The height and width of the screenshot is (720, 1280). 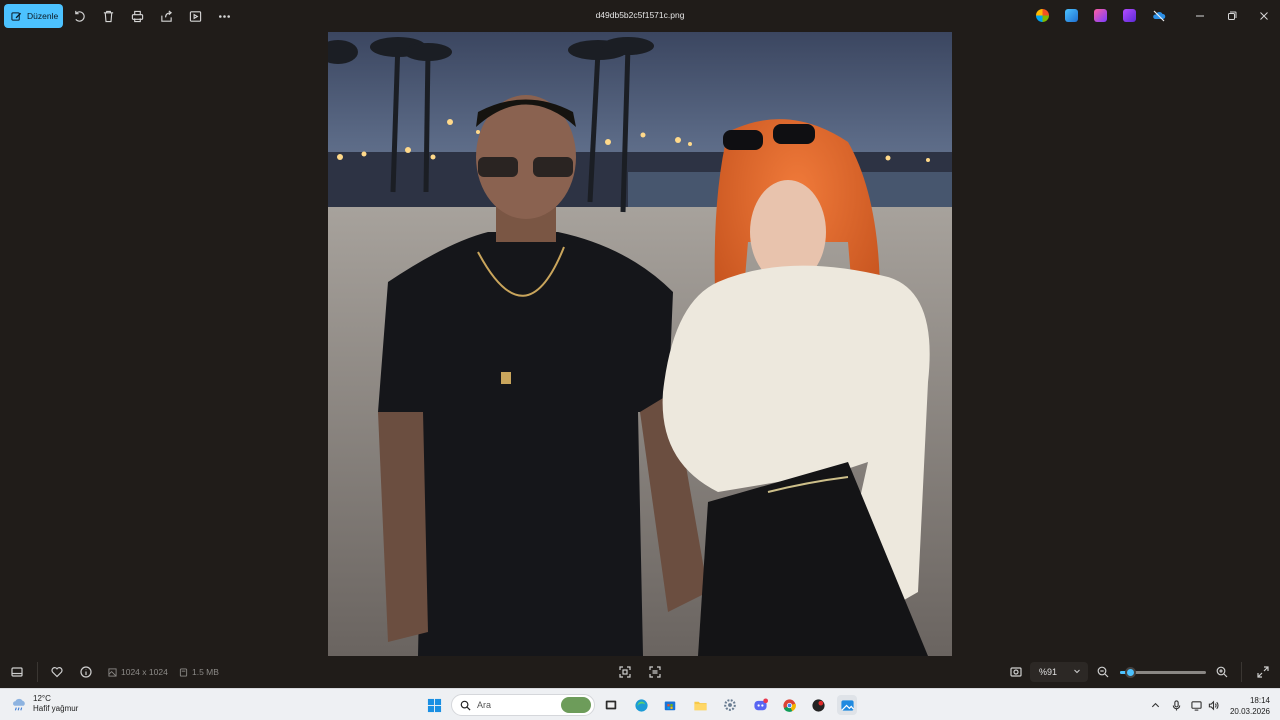 What do you see at coordinates (1042, 15) in the screenshot?
I see `copilot-icon` at bounding box center [1042, 15].